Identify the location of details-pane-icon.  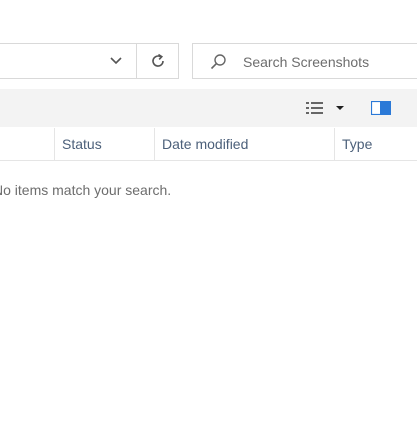
(381, 108).